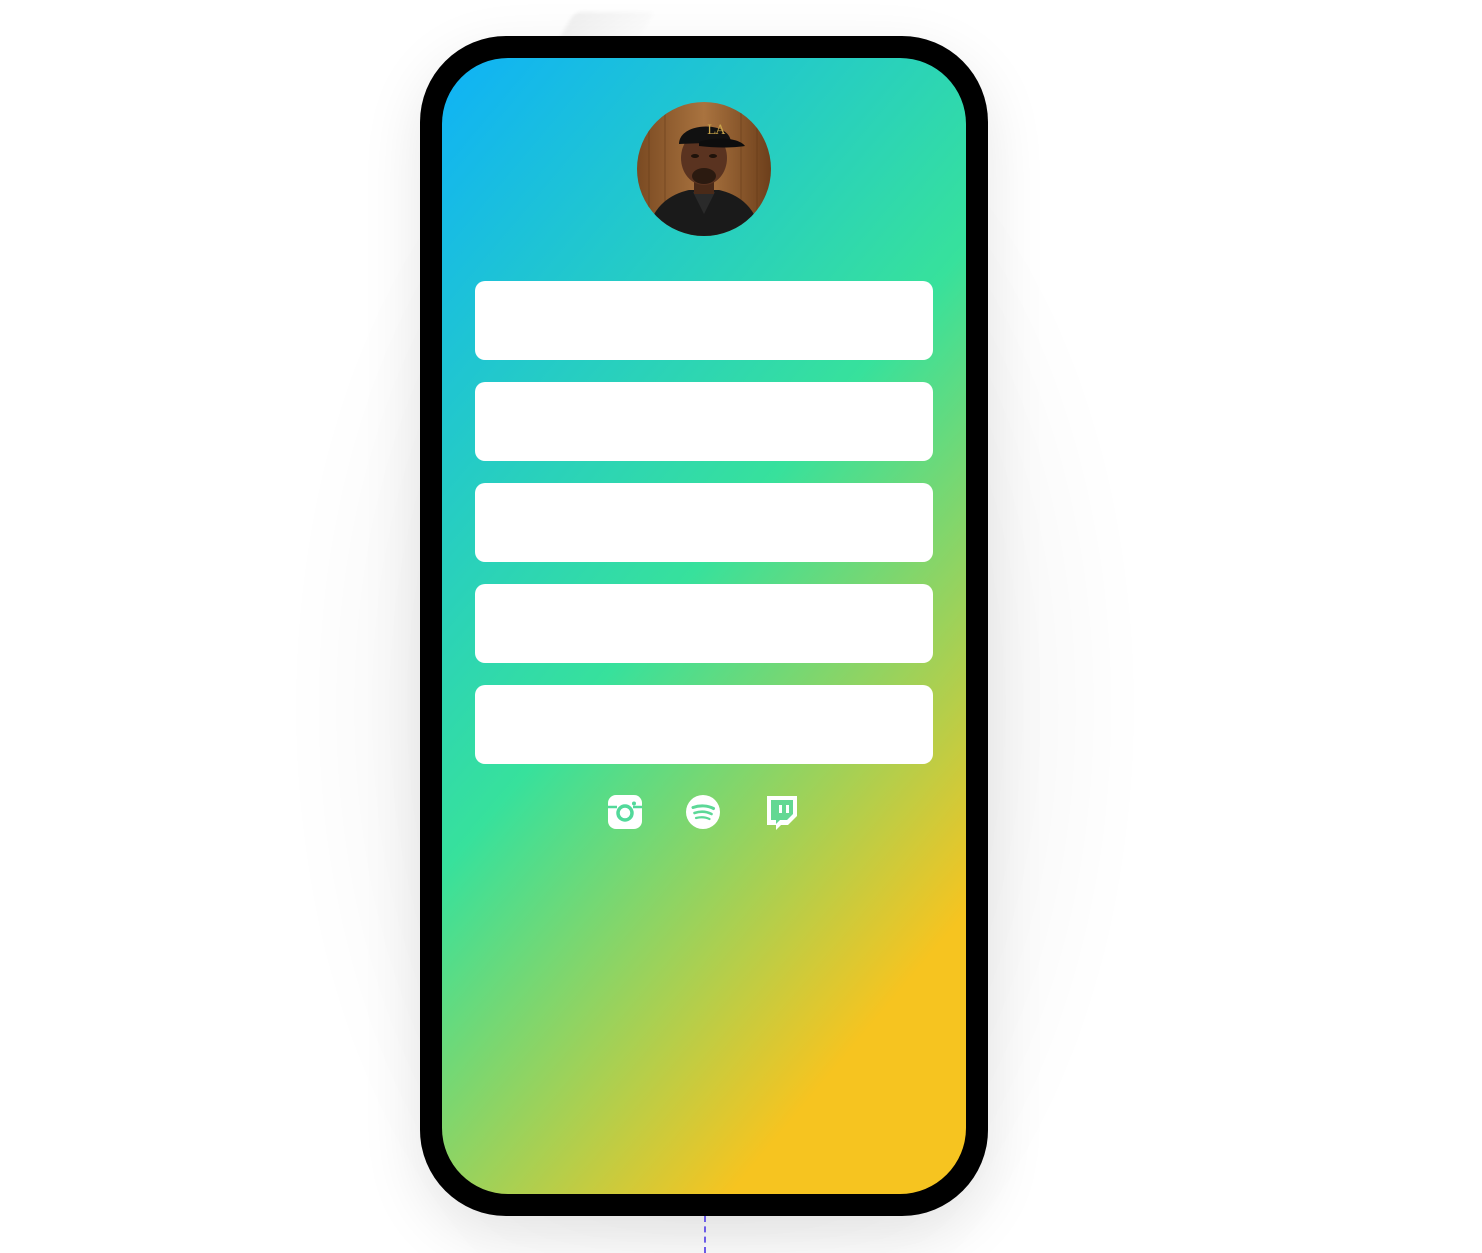  What do you see at coordinates (782, 812) in the screenshot?
I see `twitch-icon` at bounding box center [782, 812].